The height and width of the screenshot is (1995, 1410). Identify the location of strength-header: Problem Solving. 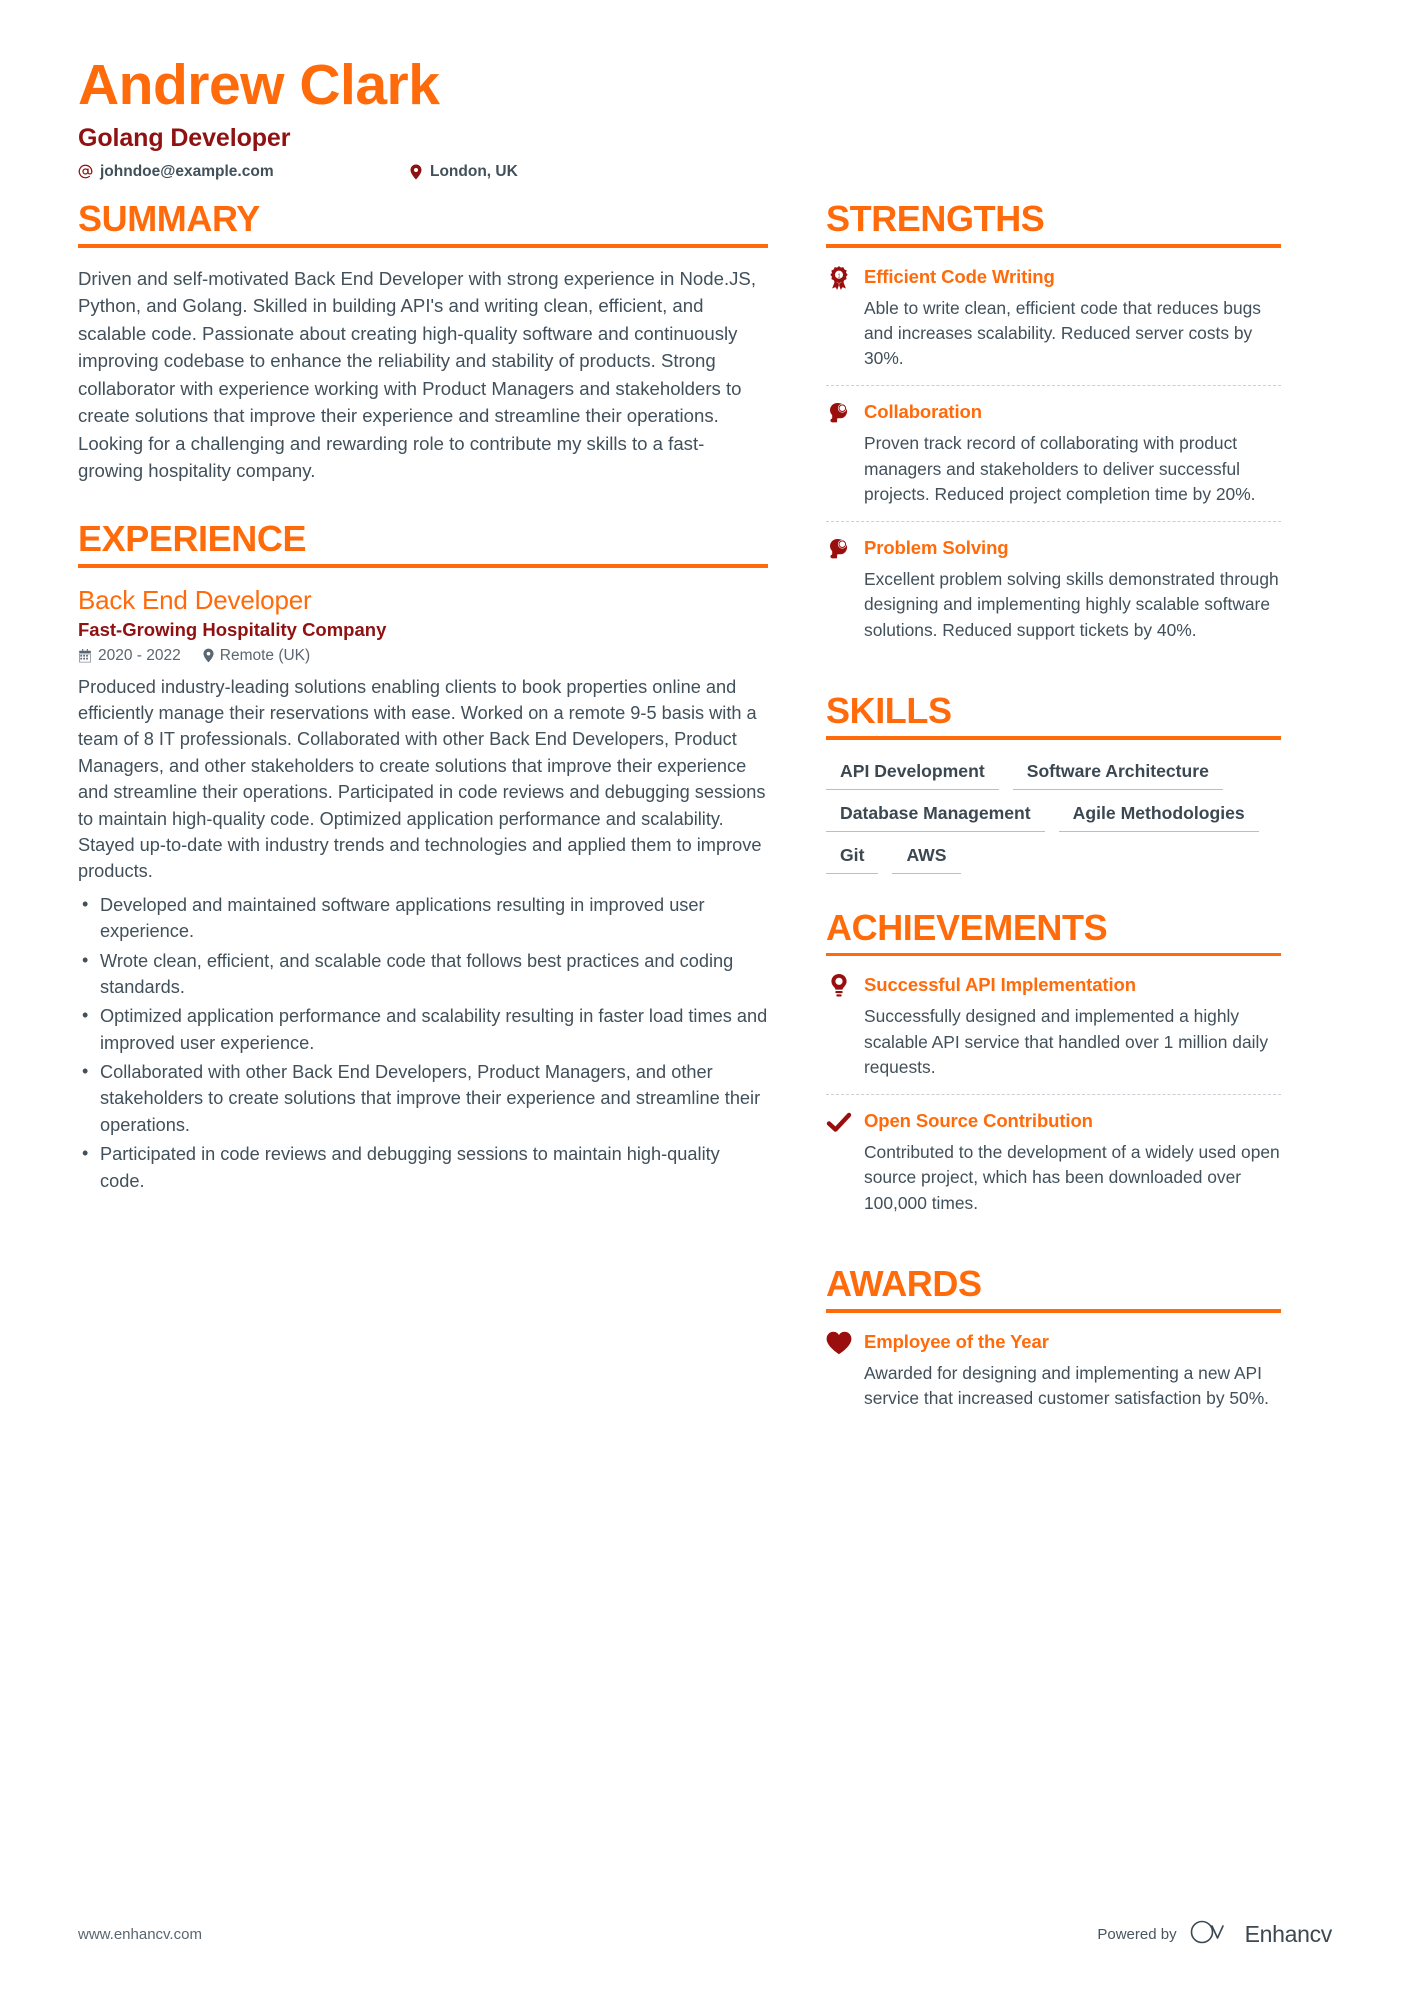
(1053, 549).